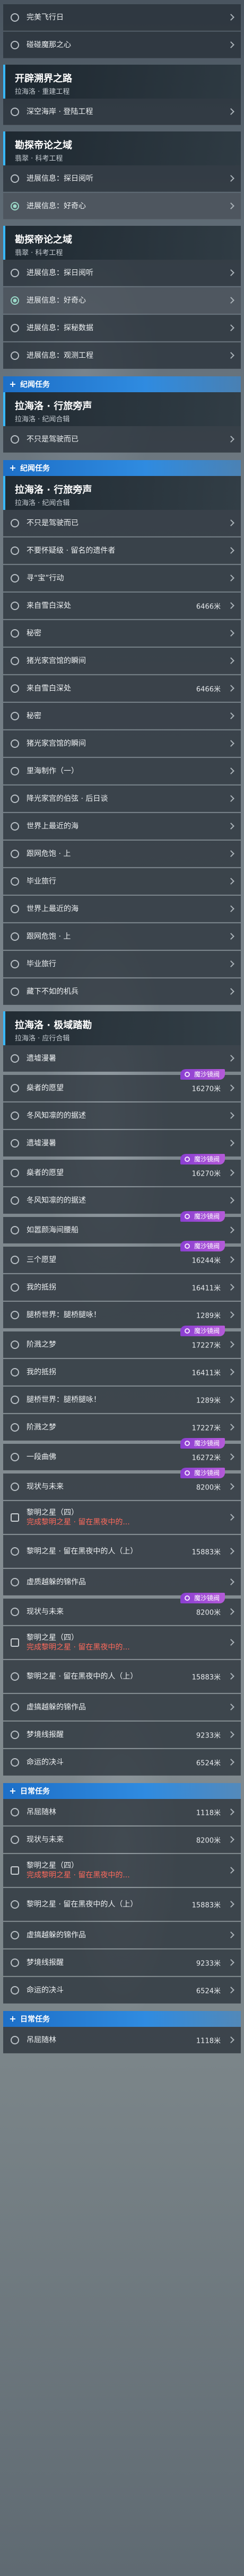 The height and width of the screenshot is (2576, 244). I want to click on quest-name: 来自雪白深处, so click(49, 688).